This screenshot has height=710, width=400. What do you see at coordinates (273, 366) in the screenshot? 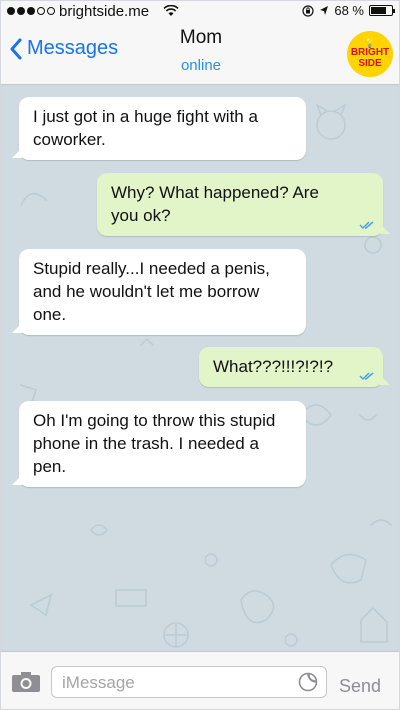
I see `message-text: What???!!!?!?!?` at bounding box center [273, 366].